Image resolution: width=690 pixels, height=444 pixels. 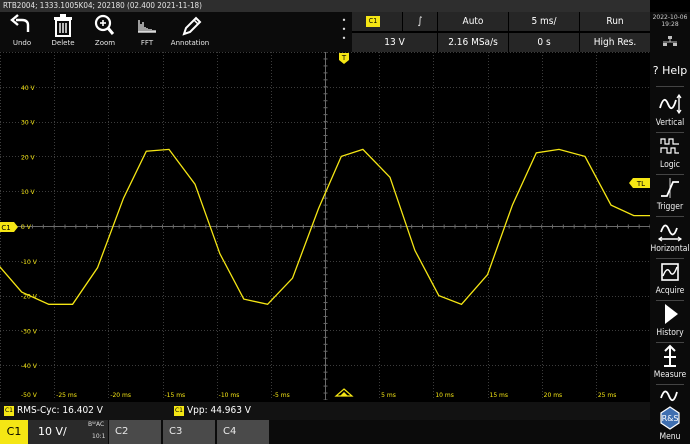 What do you see at coordinates (28, 123) in the screenshot?
I see `y-tick-label: 30 V` at bounding box center [28, 123].